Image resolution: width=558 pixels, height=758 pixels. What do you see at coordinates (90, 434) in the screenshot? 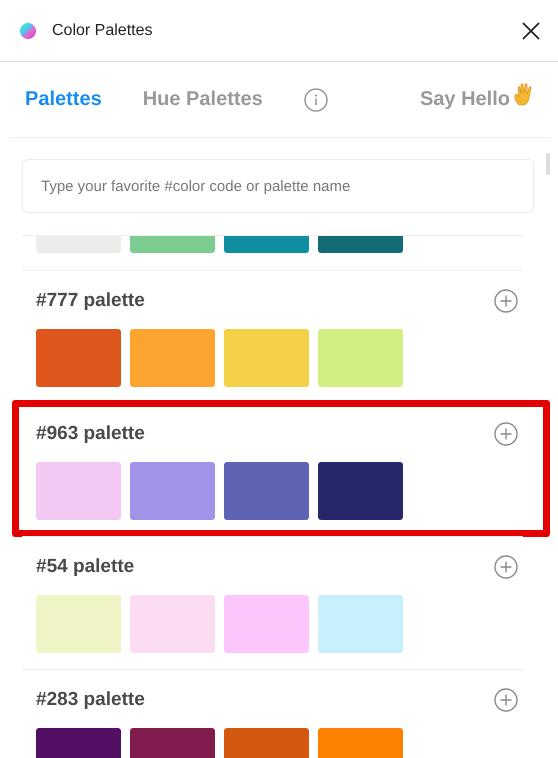
I see `palette-name: #963 palette` at bounding box center [90, 434].